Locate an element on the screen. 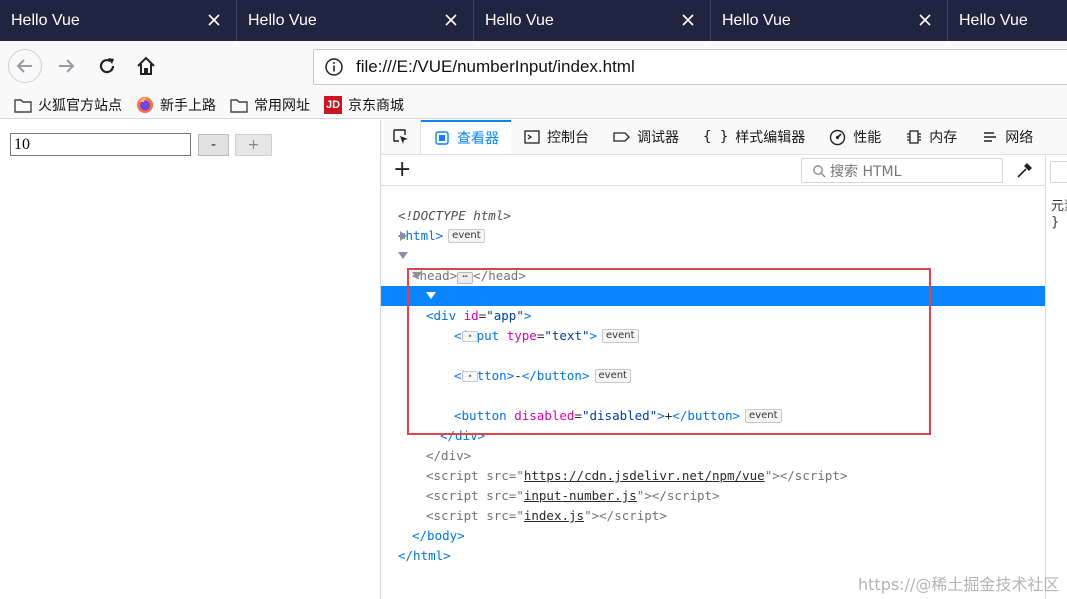 The width and height of the screenshot is (1067, 599). bookmark-label: 京东商城 is located at coordinates (376, 105).